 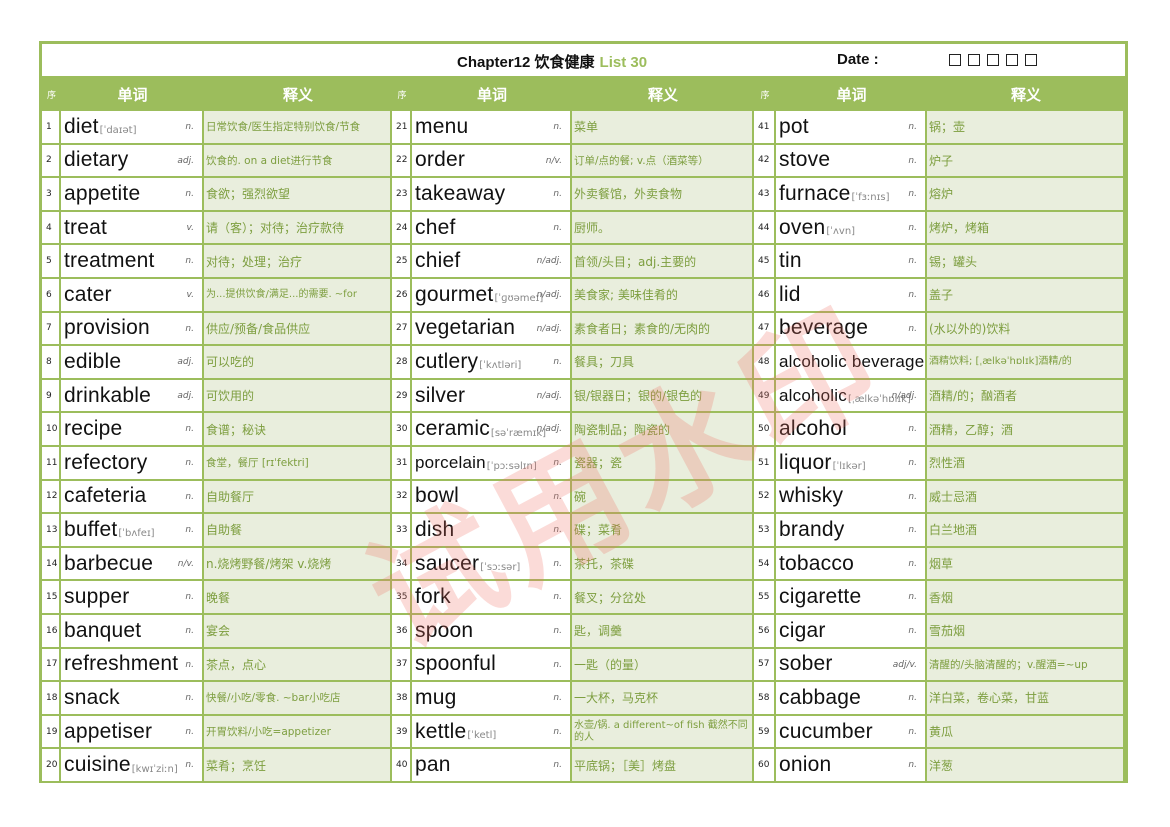 What do you see at coordinates (851, 396) in the screenshot?
I see `entry-word-cell: alcoholic [ˌælkəˈhɒlɪk] n/adj.` at bounding box center [851, 396].